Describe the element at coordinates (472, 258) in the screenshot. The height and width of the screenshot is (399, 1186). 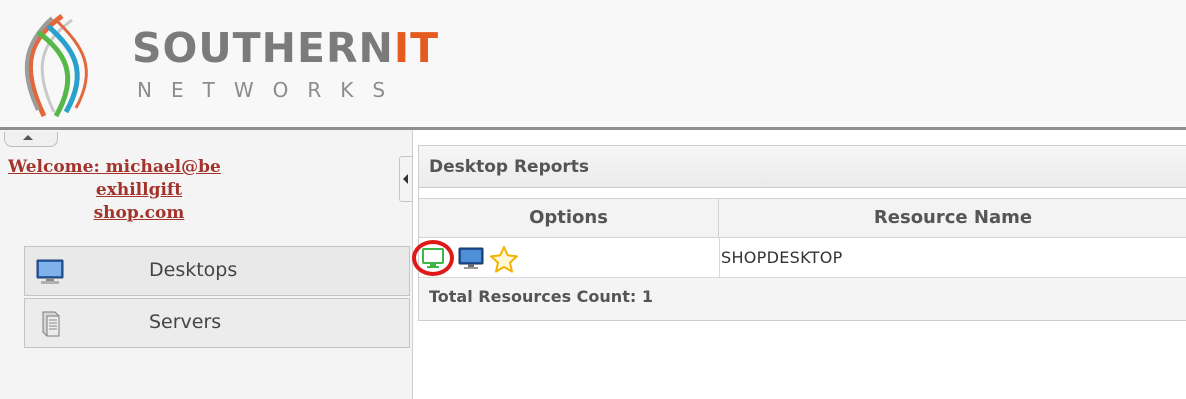
I see `remote-monitor-icon` at that location.